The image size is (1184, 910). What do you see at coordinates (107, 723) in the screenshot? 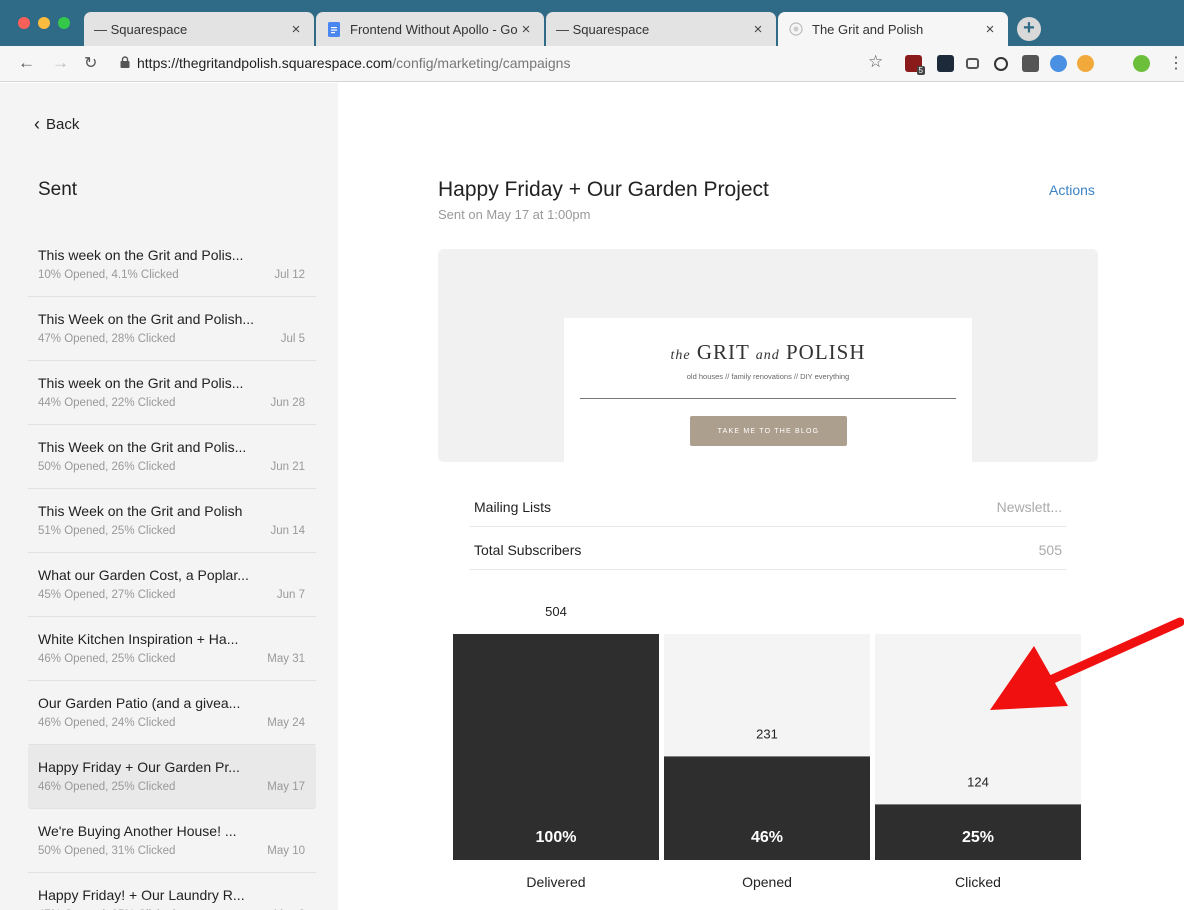
I see `campaign-stats: 46% Opened, 24% Clicked` at bounding box center [107, 723].